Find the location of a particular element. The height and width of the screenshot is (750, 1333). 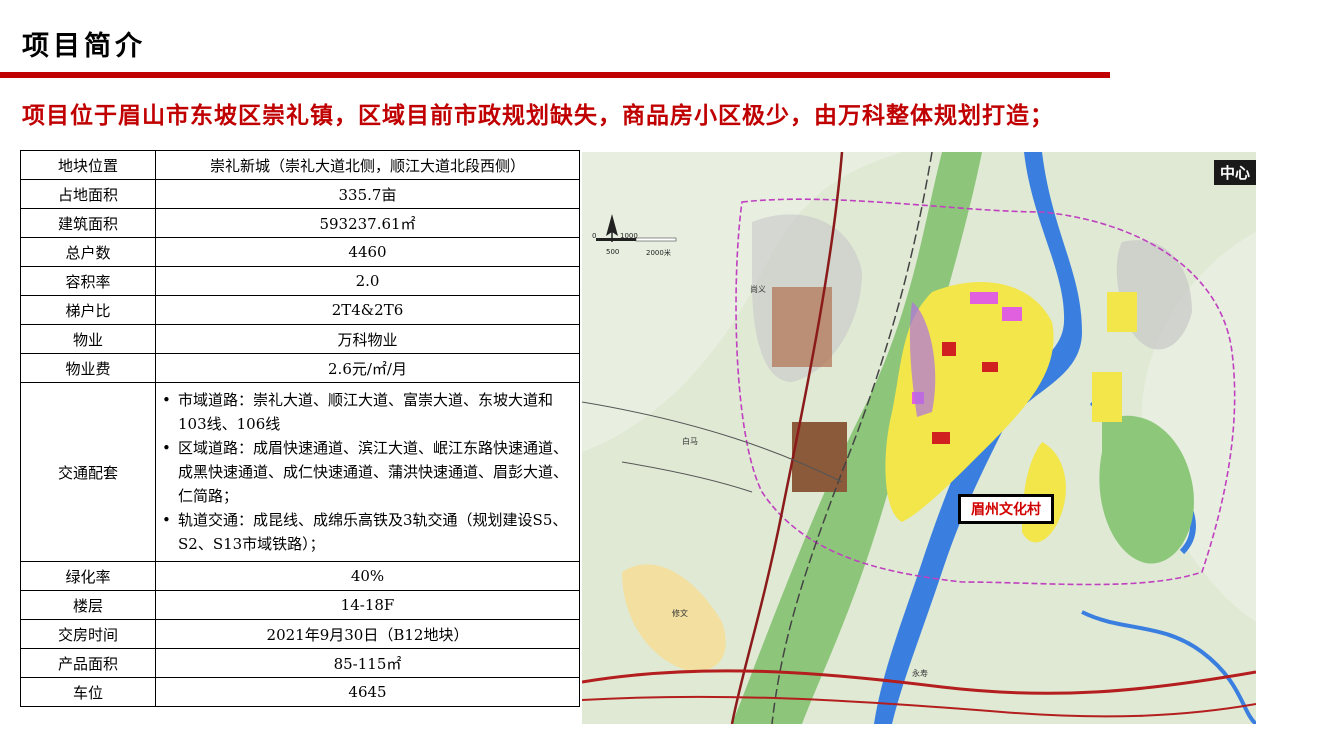

table-row: 绿化率 40% is located at coordinates (300, 576).